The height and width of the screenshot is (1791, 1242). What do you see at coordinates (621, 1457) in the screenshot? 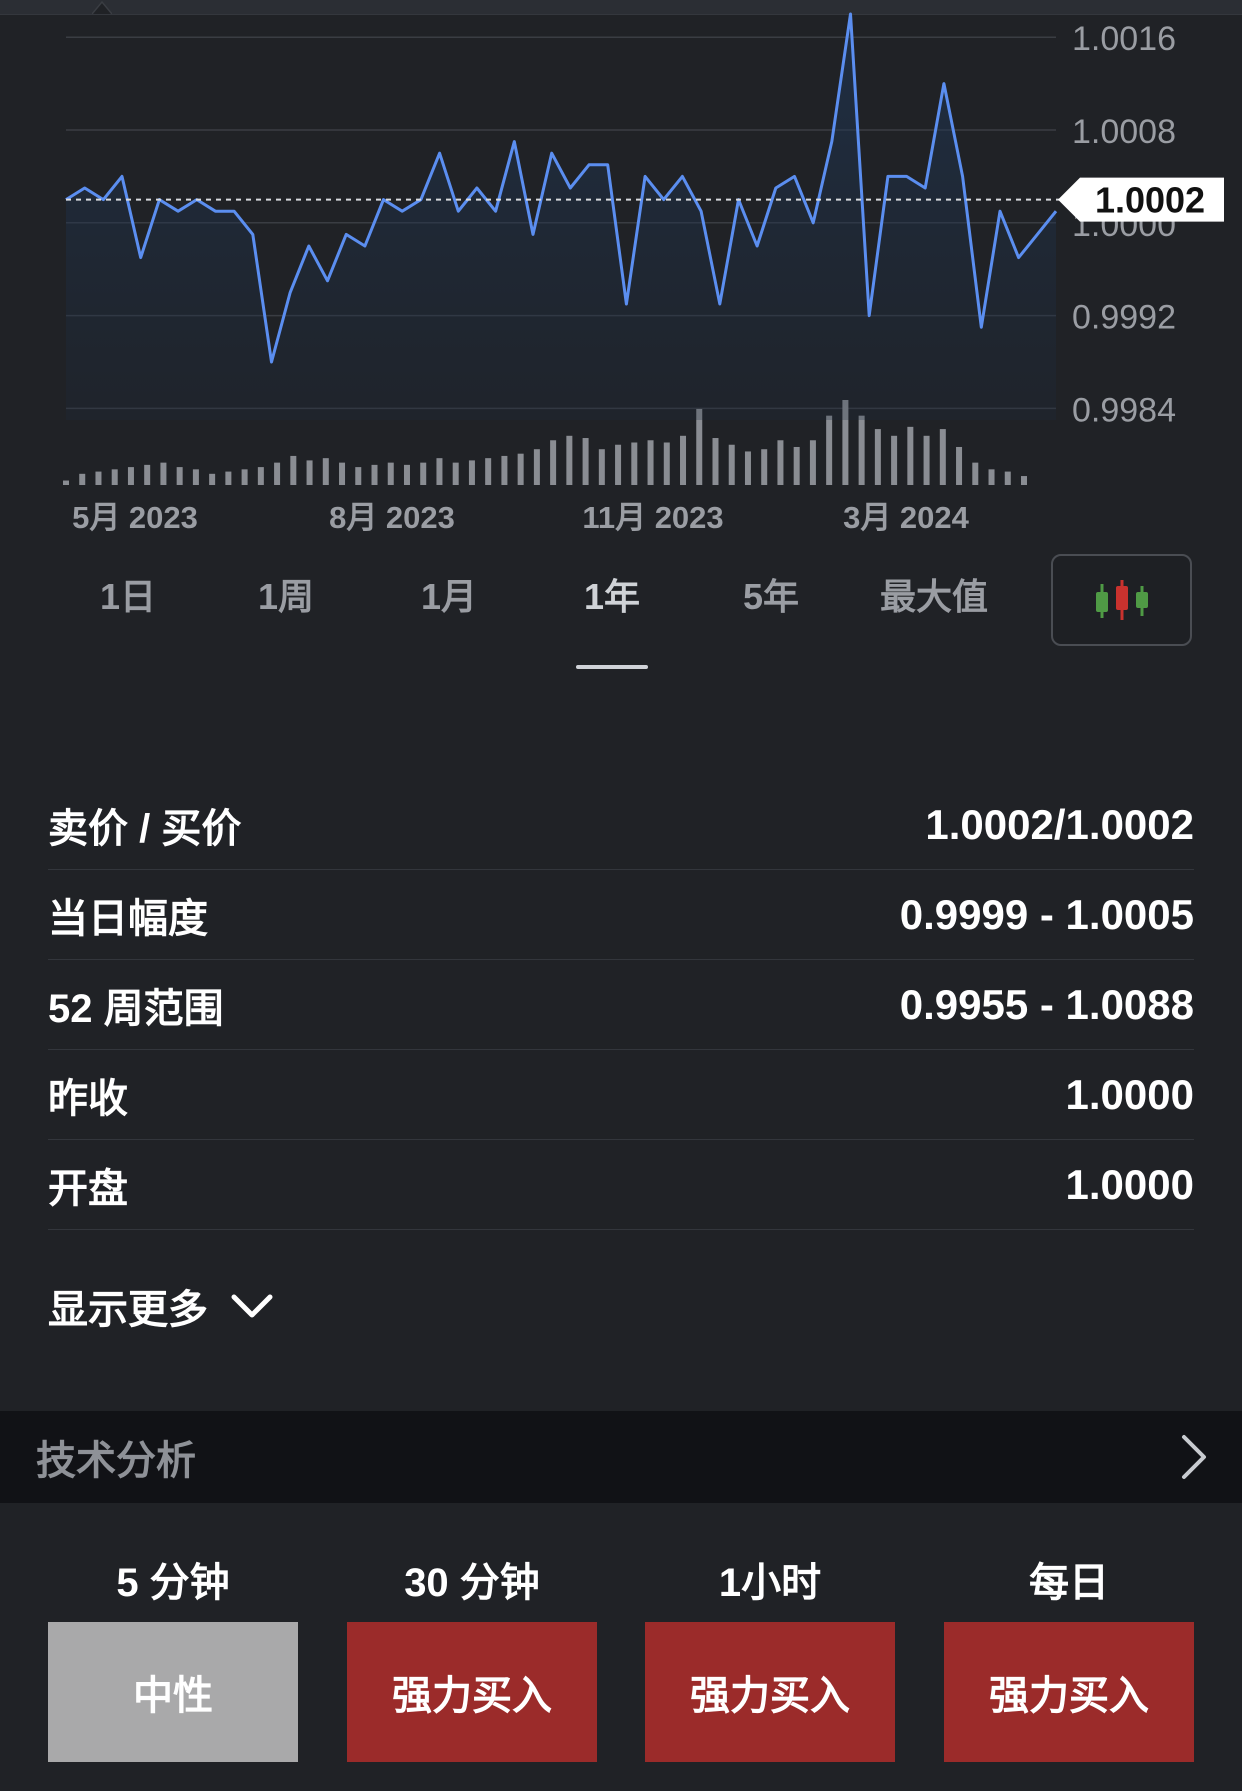
I see `technical-analysis-header: 技术分析` at bounding box center [621, 1457].